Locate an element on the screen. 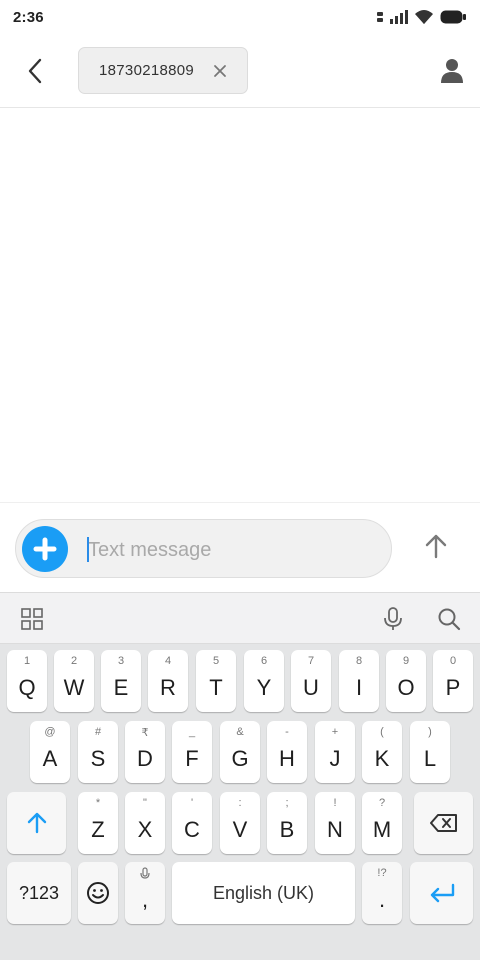 This screenshot has width=480, height=960. data-activity-icon is located at coordinates (380, 17).